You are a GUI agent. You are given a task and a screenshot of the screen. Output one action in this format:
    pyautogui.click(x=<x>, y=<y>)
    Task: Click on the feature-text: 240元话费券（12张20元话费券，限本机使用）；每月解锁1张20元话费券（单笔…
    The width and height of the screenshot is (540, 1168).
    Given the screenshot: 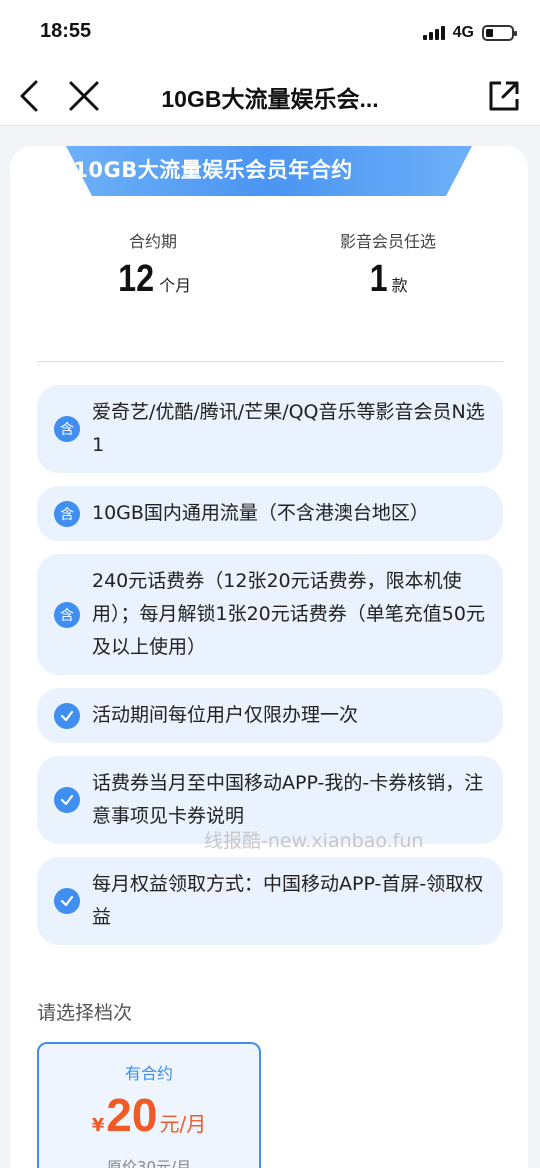 What is the action you would take?
    pyautogui.click(x=288, y=614)
    